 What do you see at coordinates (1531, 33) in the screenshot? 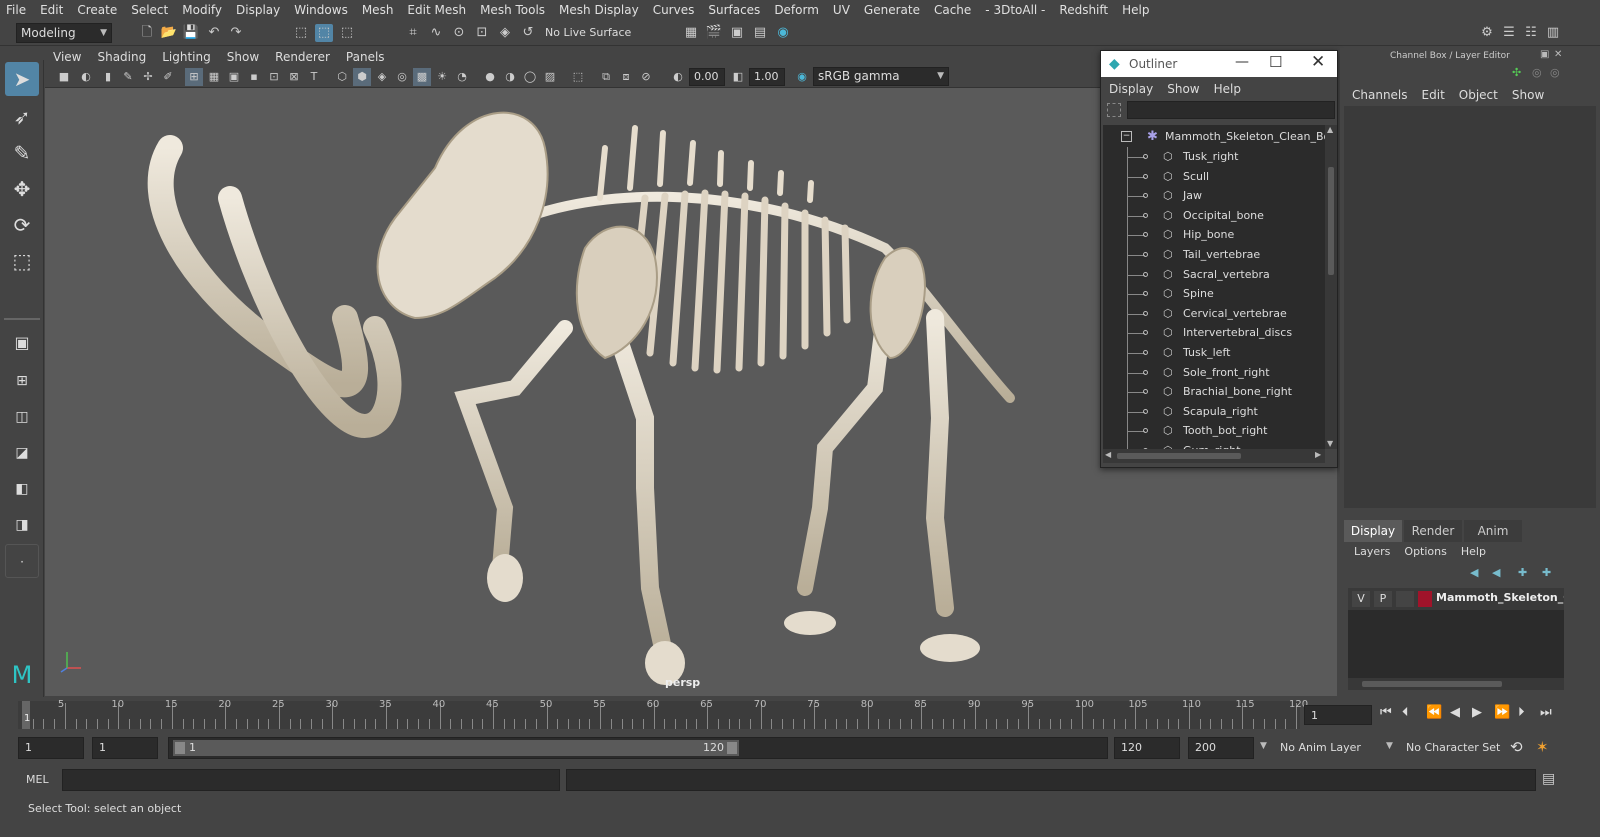
I see `tool-settings-icon: ☷` at bounding box center [1531, 33].